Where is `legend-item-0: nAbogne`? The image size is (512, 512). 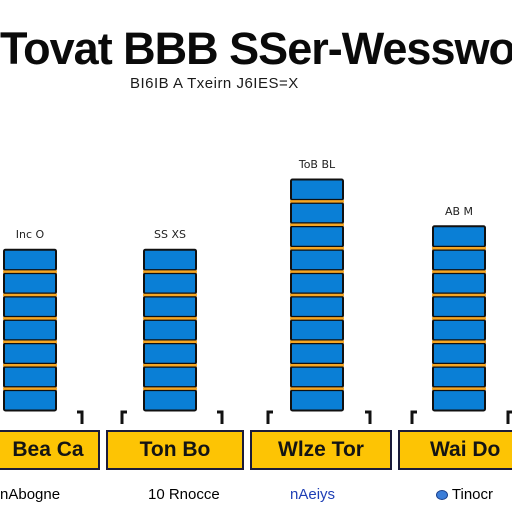
legend-item-0: nAbogne is located at coordinates (30, 494).